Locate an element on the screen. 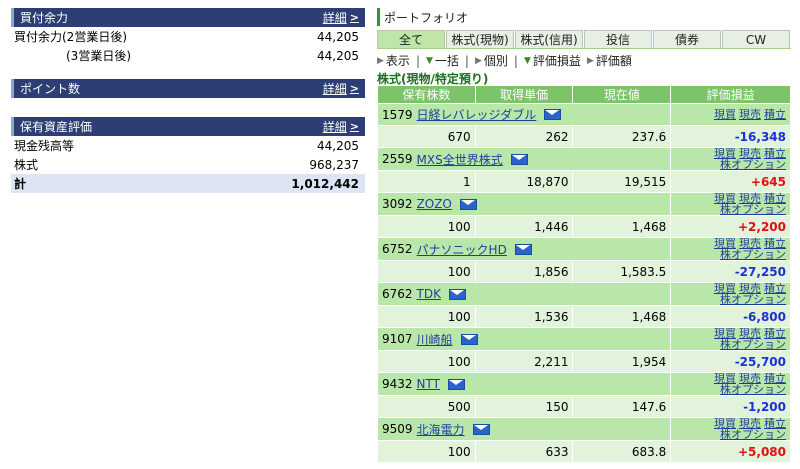 Image resolution: width=800 pixels, height=469 pixels. total-label: 計 is located at coordinates (20, 184).